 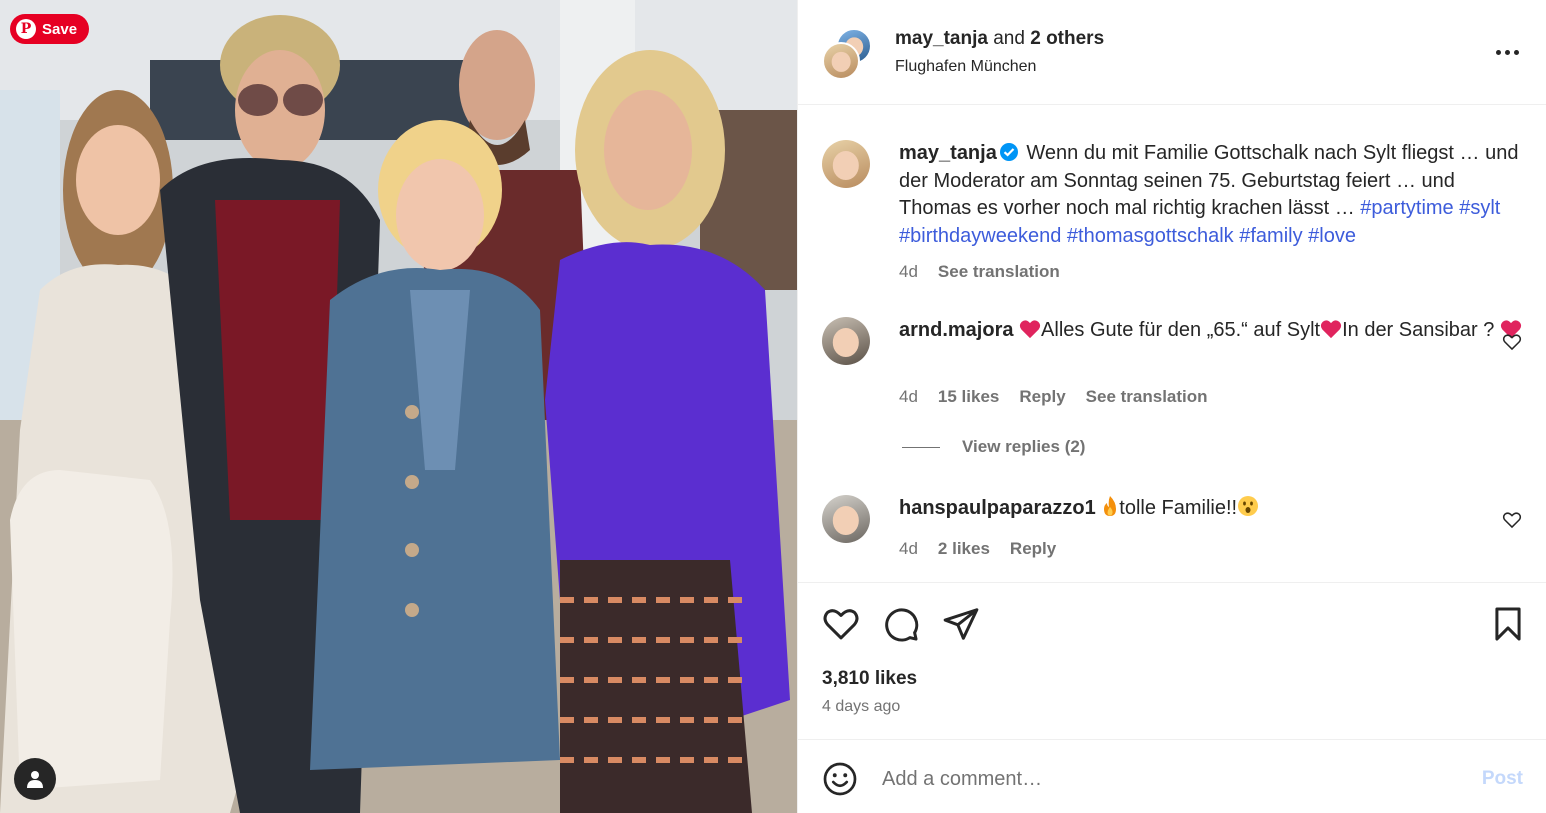 What do you see at coordinates (1181, 330) in the screenshot?
I see `comment-body-part1: Alles Gute für den „65.“ auf Sylt` at bounding box center [1181, 330].